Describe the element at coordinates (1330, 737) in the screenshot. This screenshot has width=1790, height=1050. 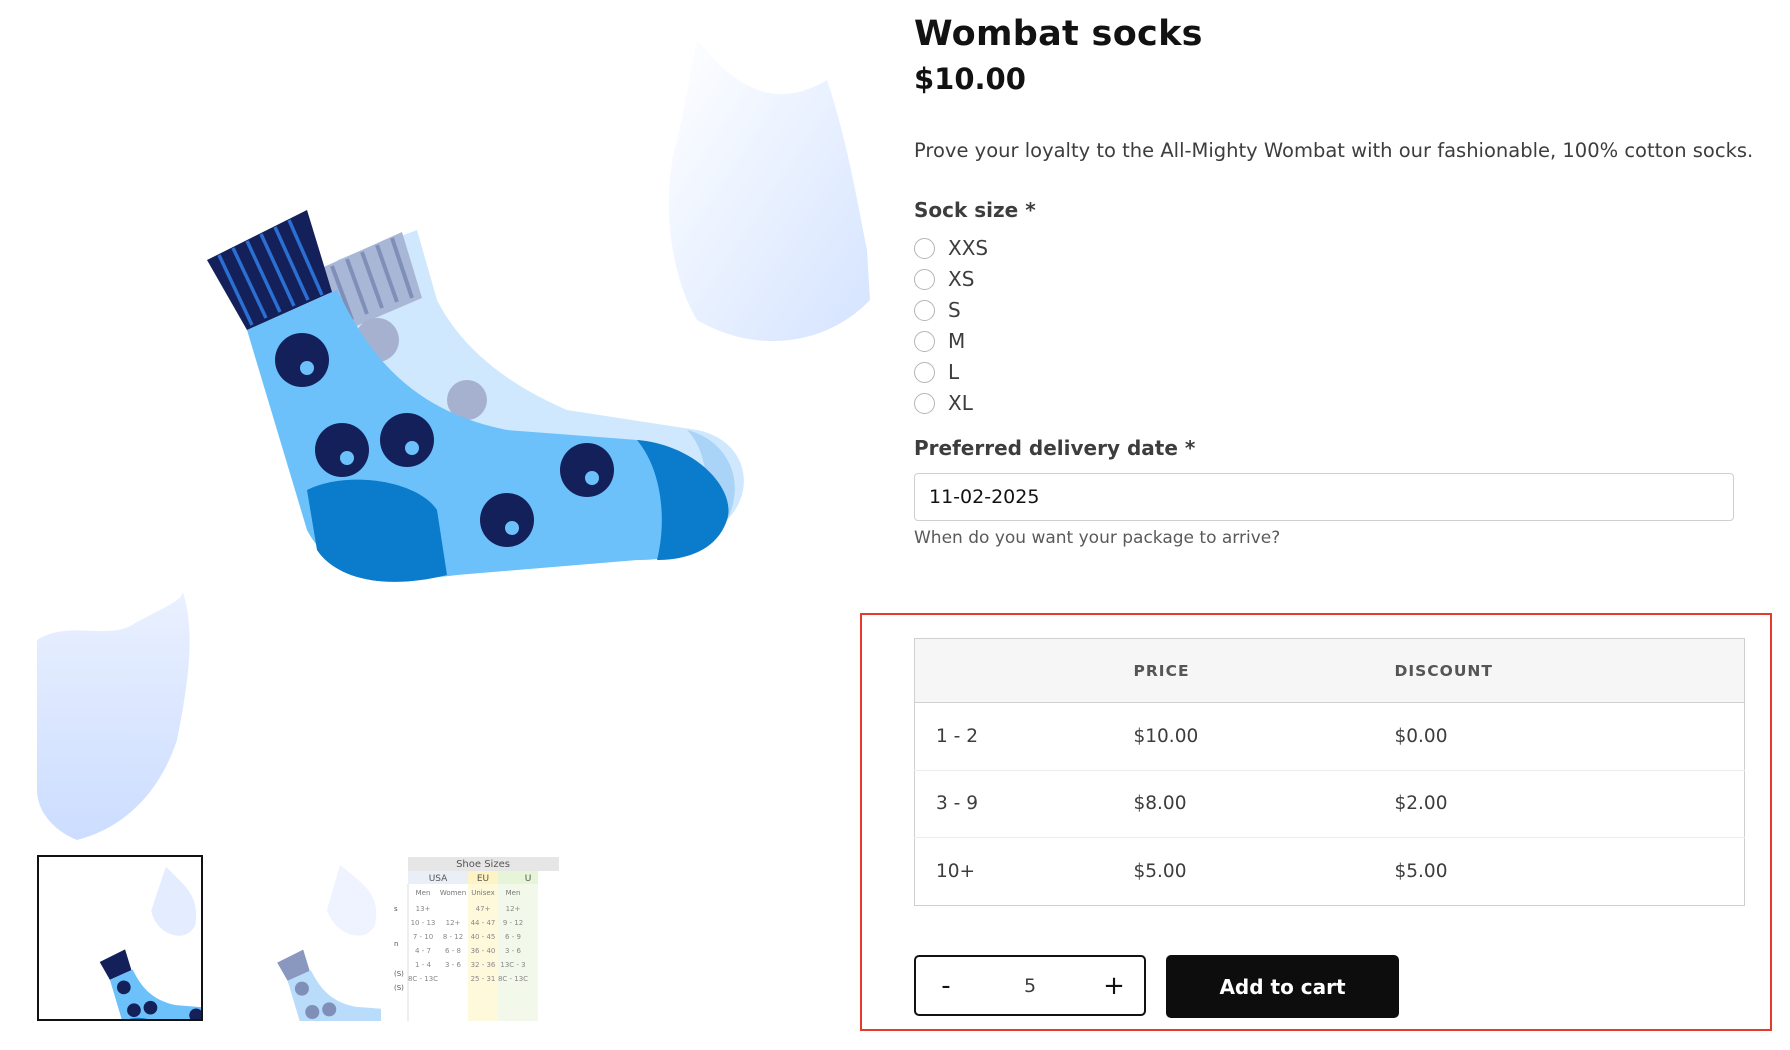
I see `table-row: 1 - 2 $10.00 $0.00` at that location.